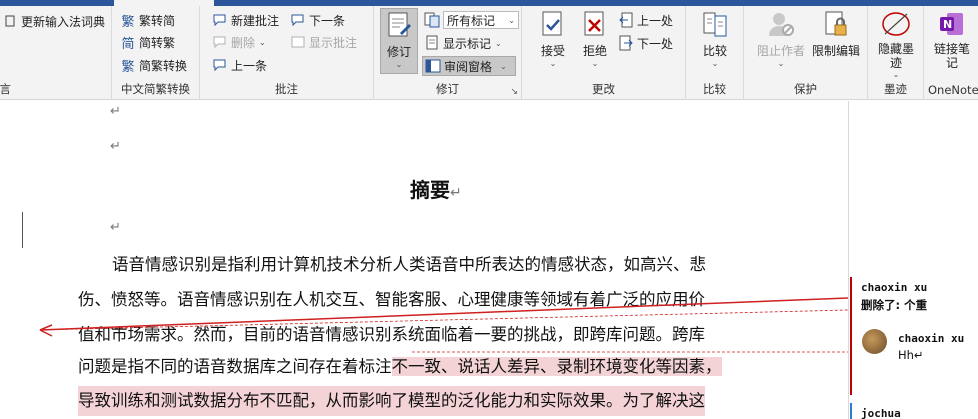 Image resolution: width=978 pixels, height=419 pixels. Describe the element at coordinates (911, 355) in the screenshot. I see `comment-body: Hh↵` at that location.